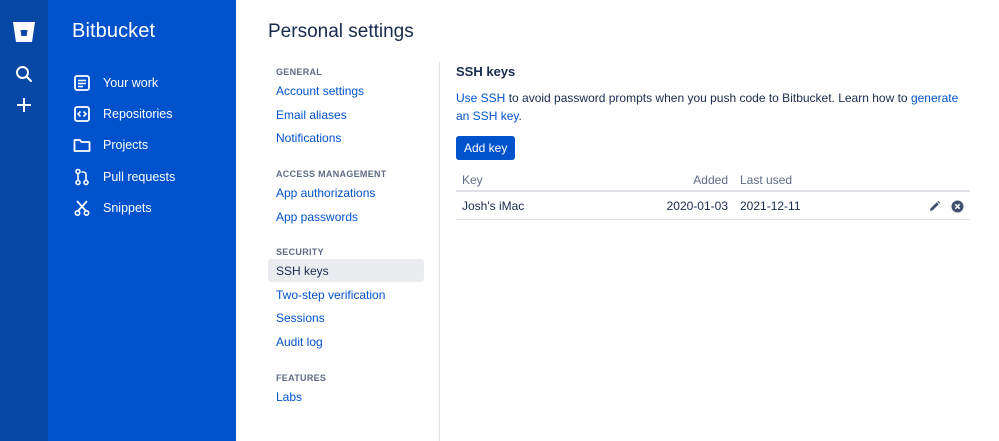 The height and width of the screenshot is (441, 999). Describe the element at coordinates (114, 31) in the screenshot. I see `product-name: Bitbucket` at that location.